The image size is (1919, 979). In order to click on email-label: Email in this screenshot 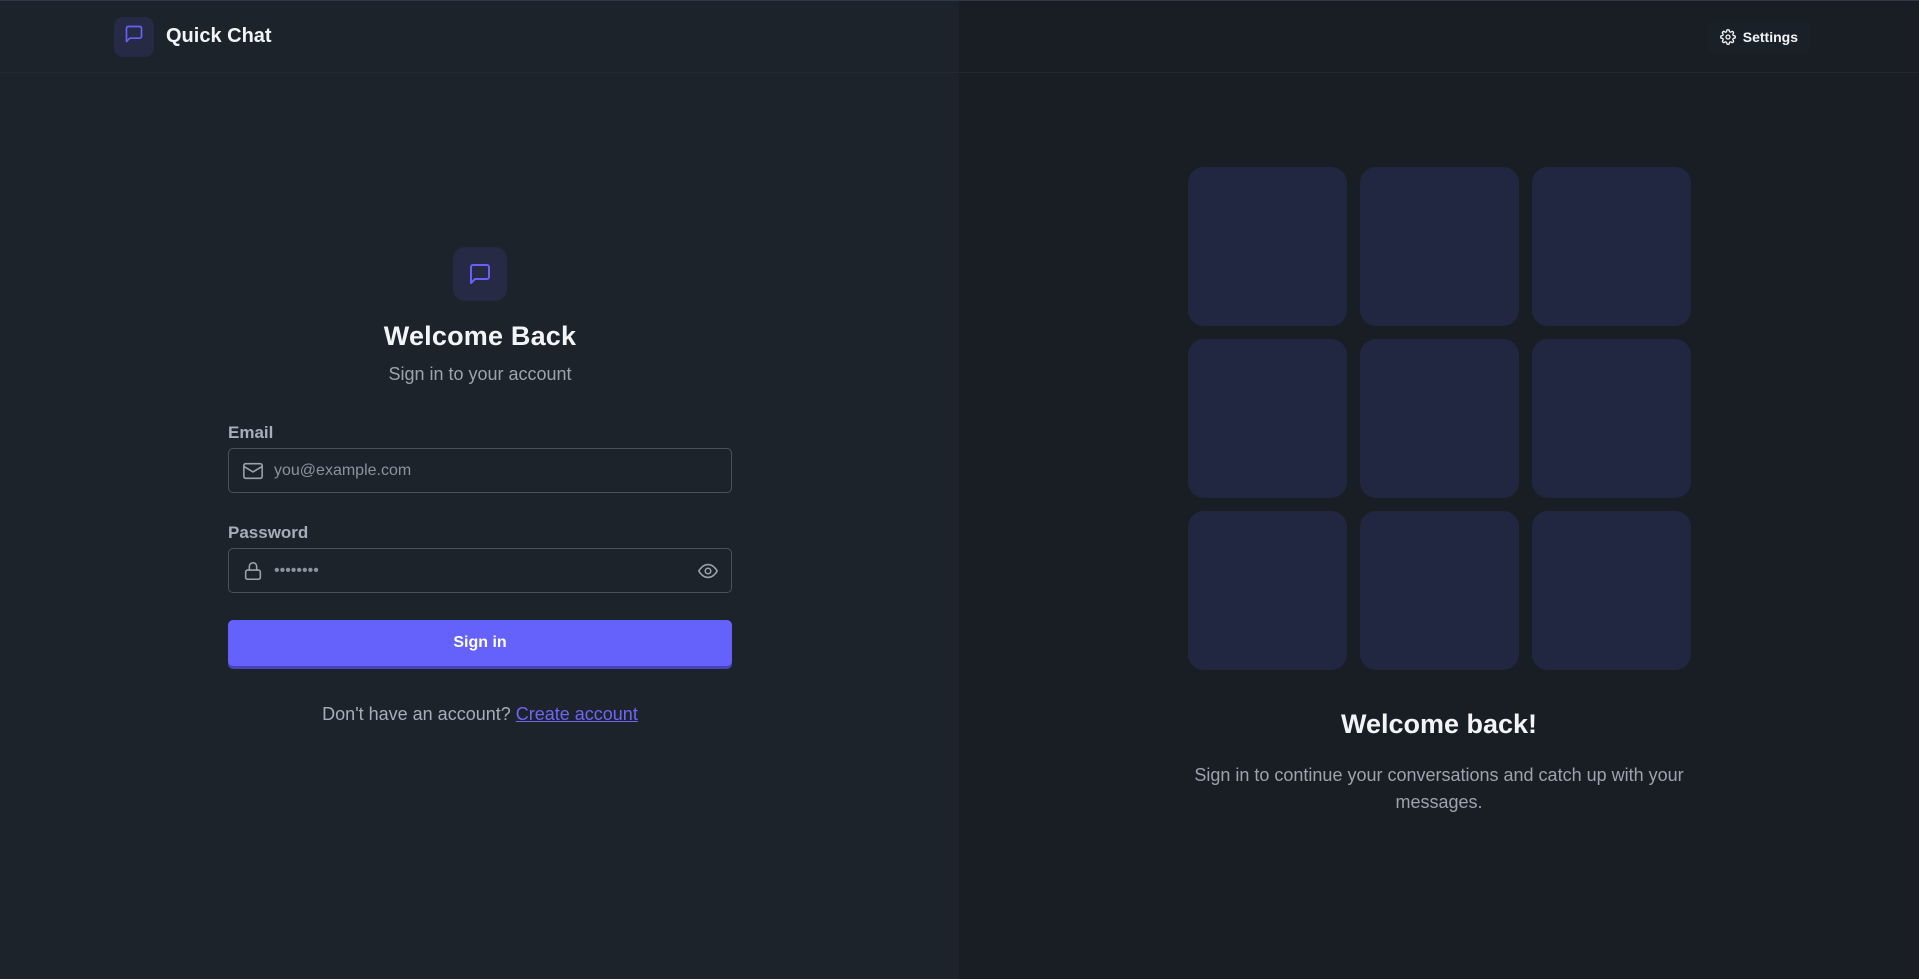, I will do `click(251, 432)`.